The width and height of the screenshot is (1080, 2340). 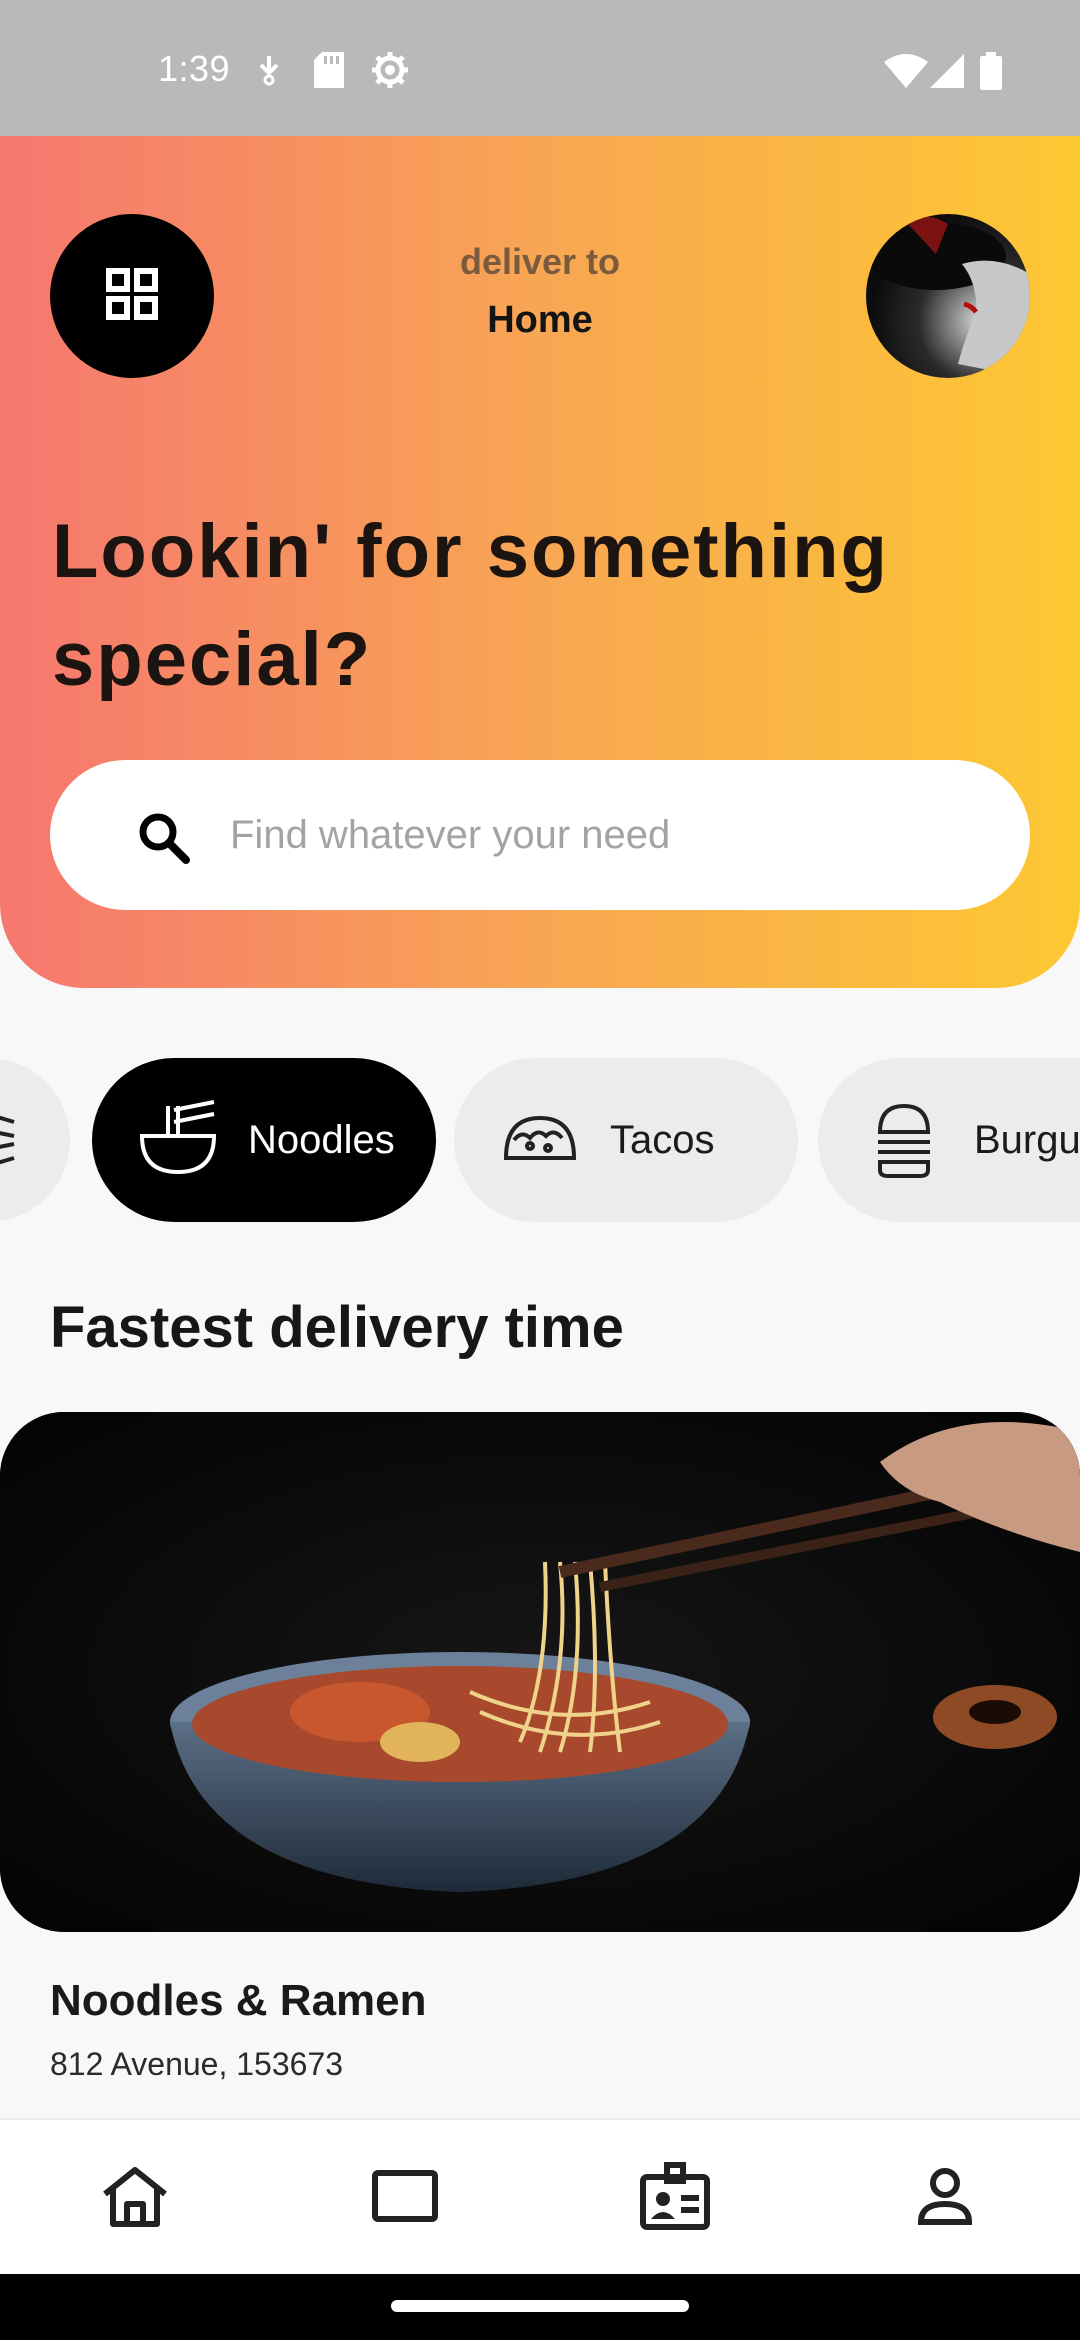 I want to click on status-time: 1:39, so click(x=194, y=68).